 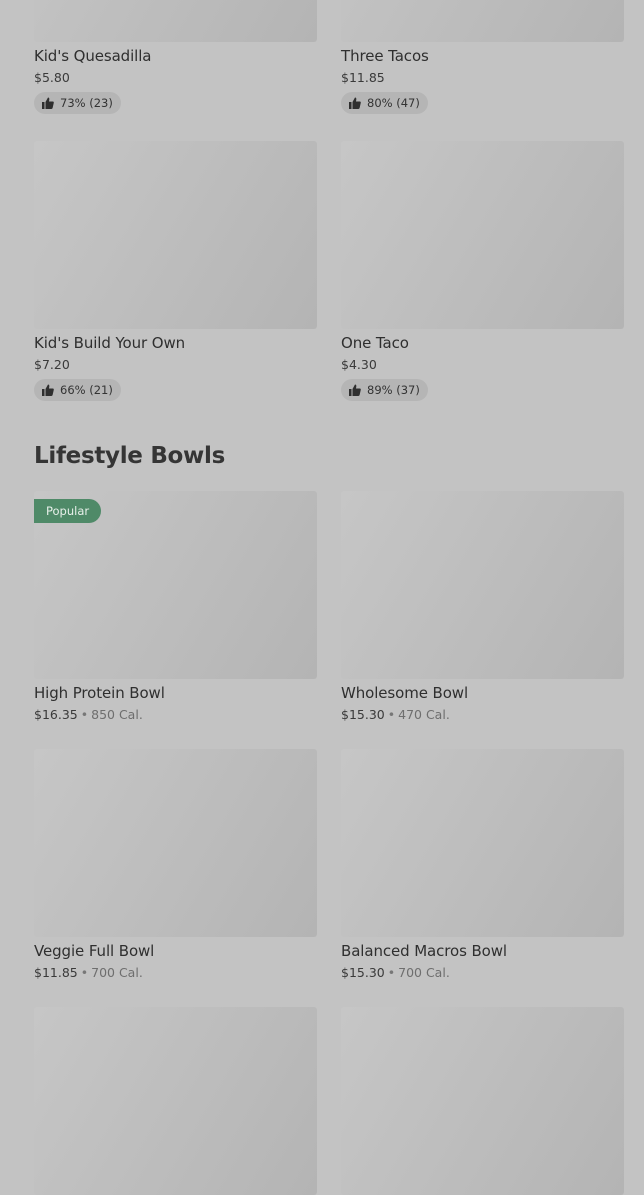 I want to click on menu-item-card: Kid's Quesadilla $5.80 73% (23), so click(x=175, y=57).